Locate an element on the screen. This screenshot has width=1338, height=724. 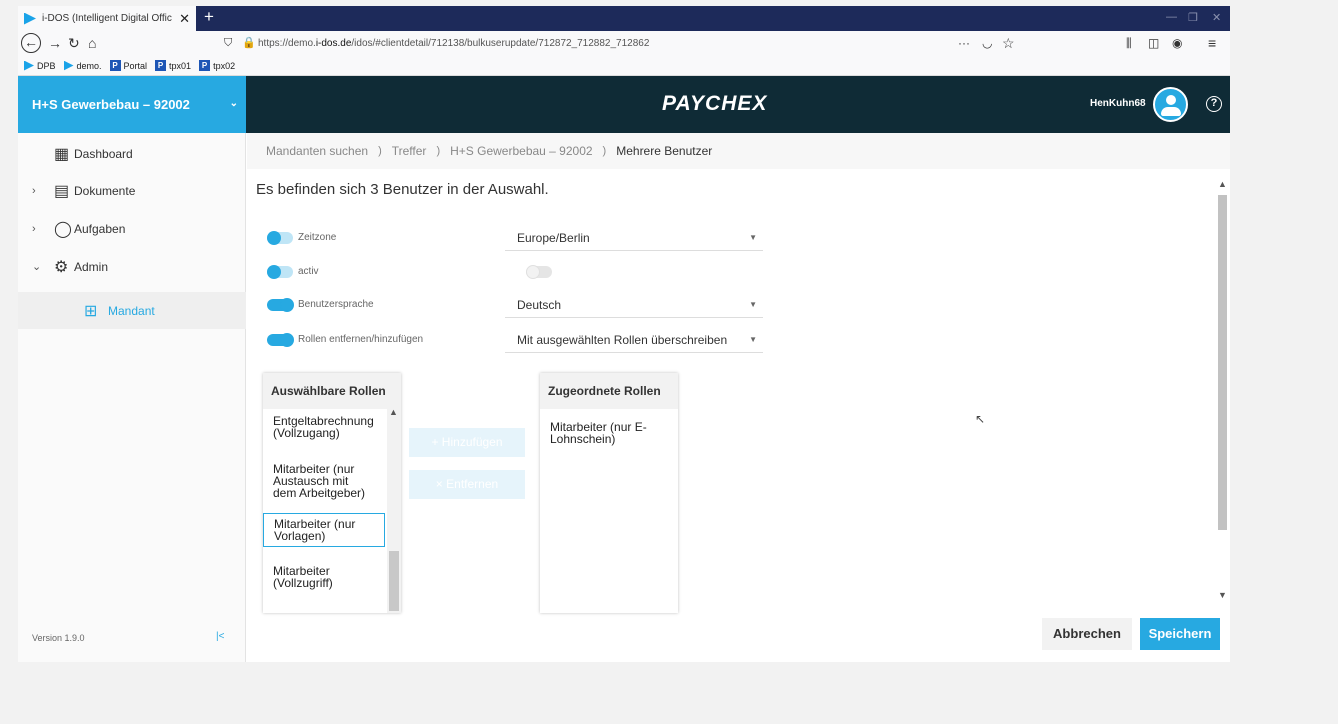
sidebar-item-admin: ⌄ ⚙ Admin is located at coordinates (132, 266).